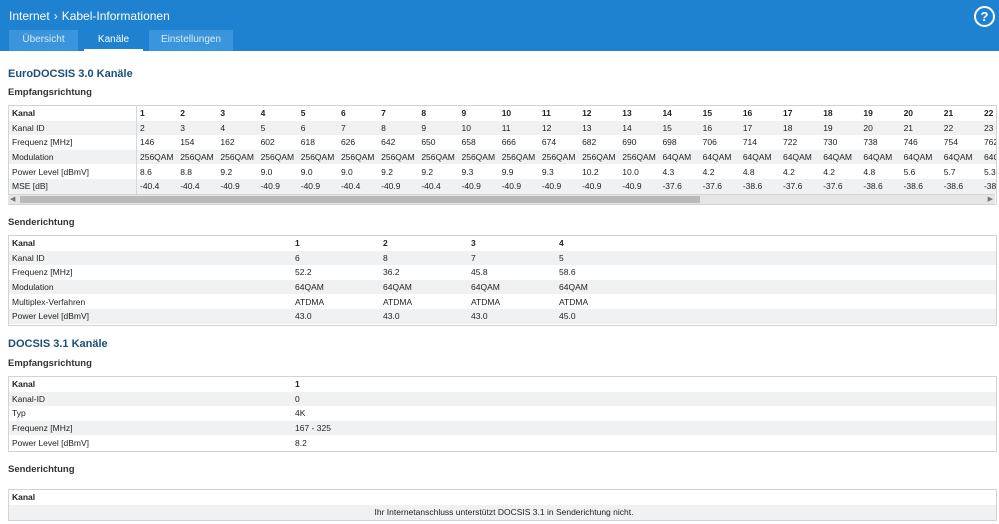 The width and height of the screenshot is (999, 524). Describe the element at coordinates (709, 142) in the screenshot. I see `table-cell: 706` at that location.